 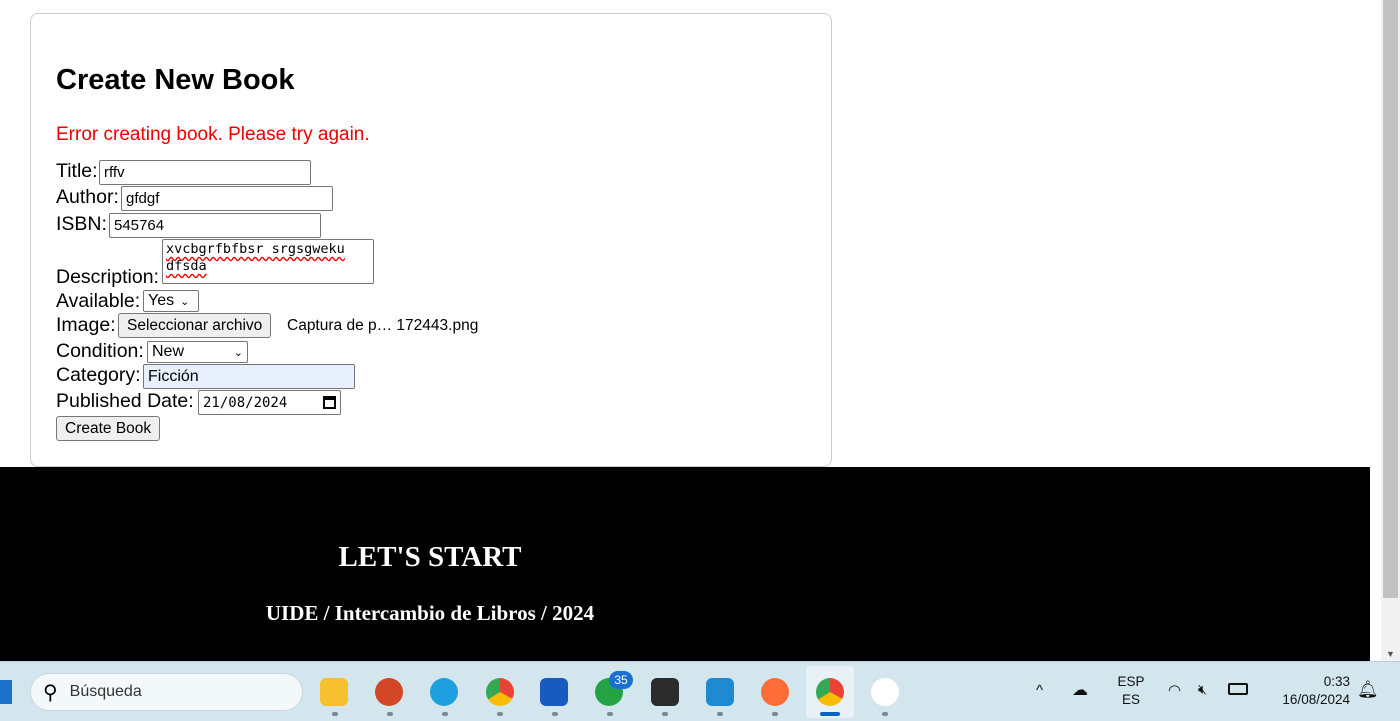 What do you see at coordinates (269, 402) in the screenshot?
I see `published-date-input: 21/08/2024` at bounding box center [269, 402].